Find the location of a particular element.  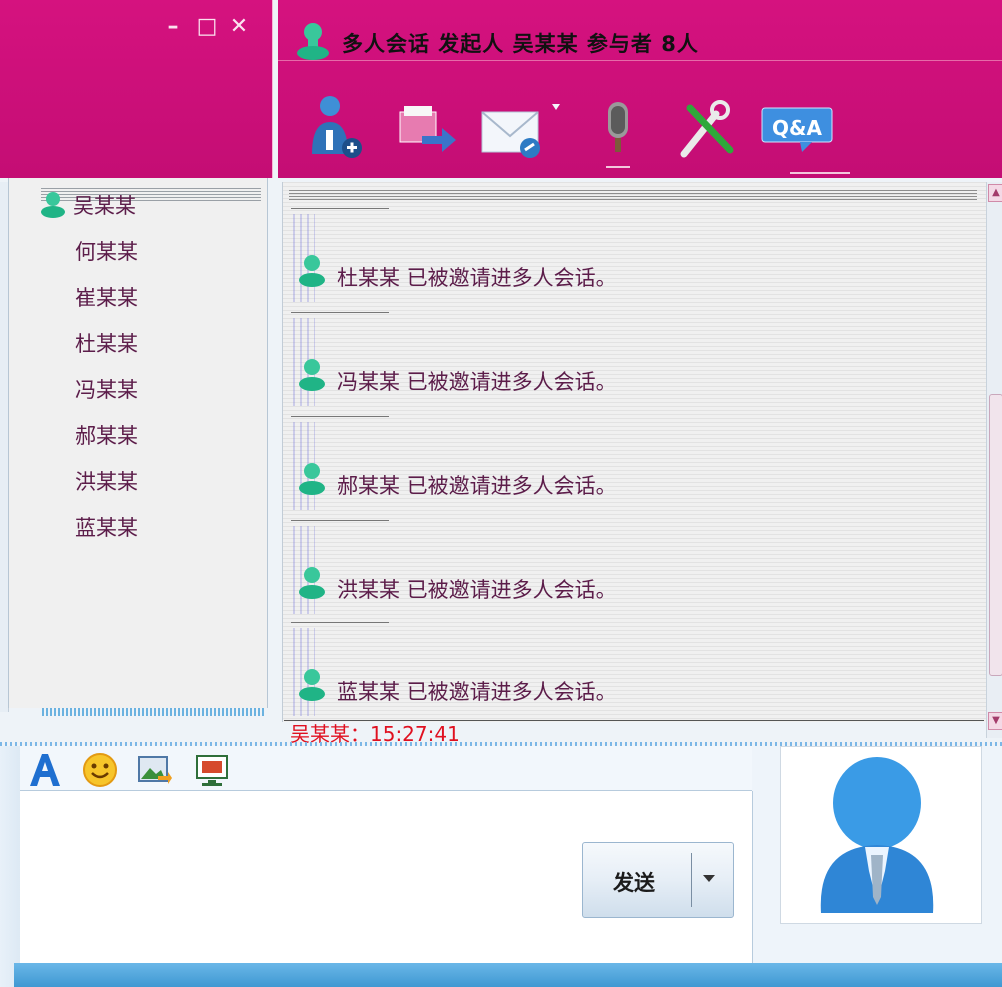

font-button is located at coordinates (44, 770).